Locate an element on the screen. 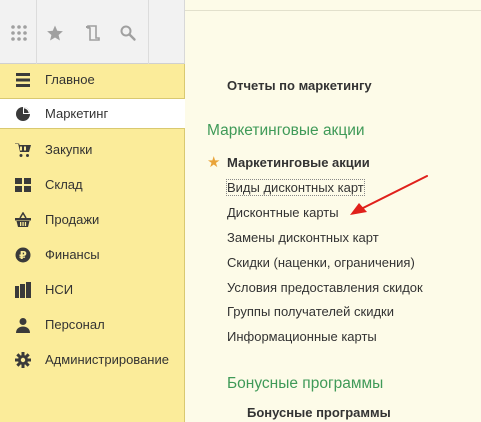 The width and height of the screenshot is (481, 422). sidebar-item-sales: Продажи is located at coordinates (92, 219).